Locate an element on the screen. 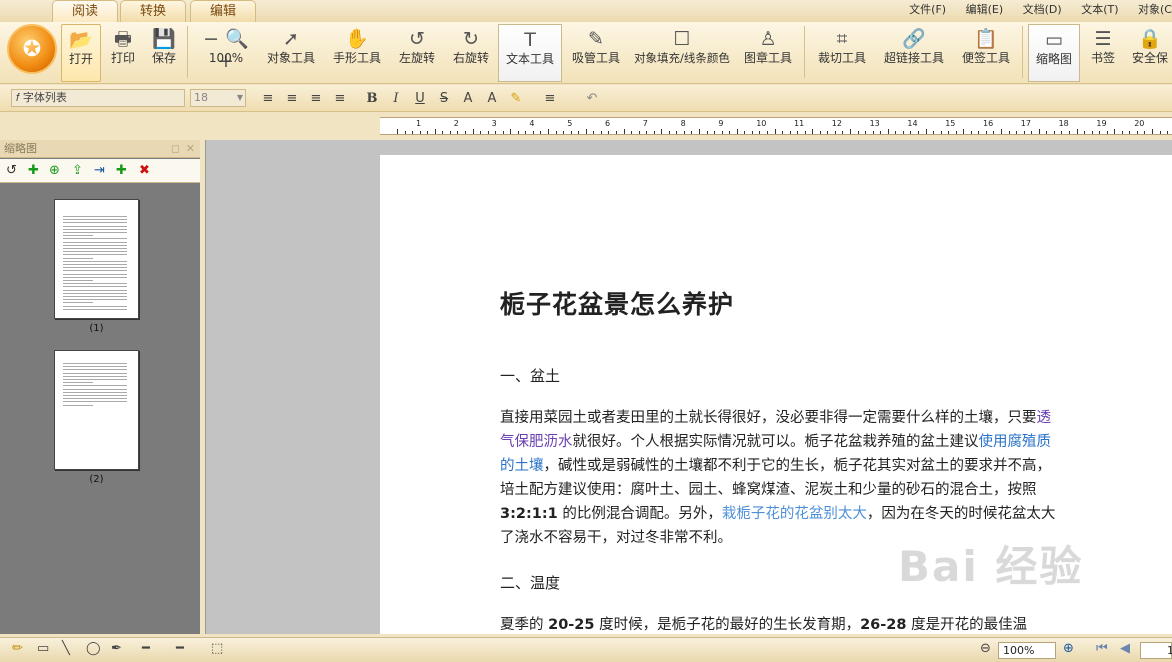  ellipse-icon: ◯ is located at coordinates (93, 648).